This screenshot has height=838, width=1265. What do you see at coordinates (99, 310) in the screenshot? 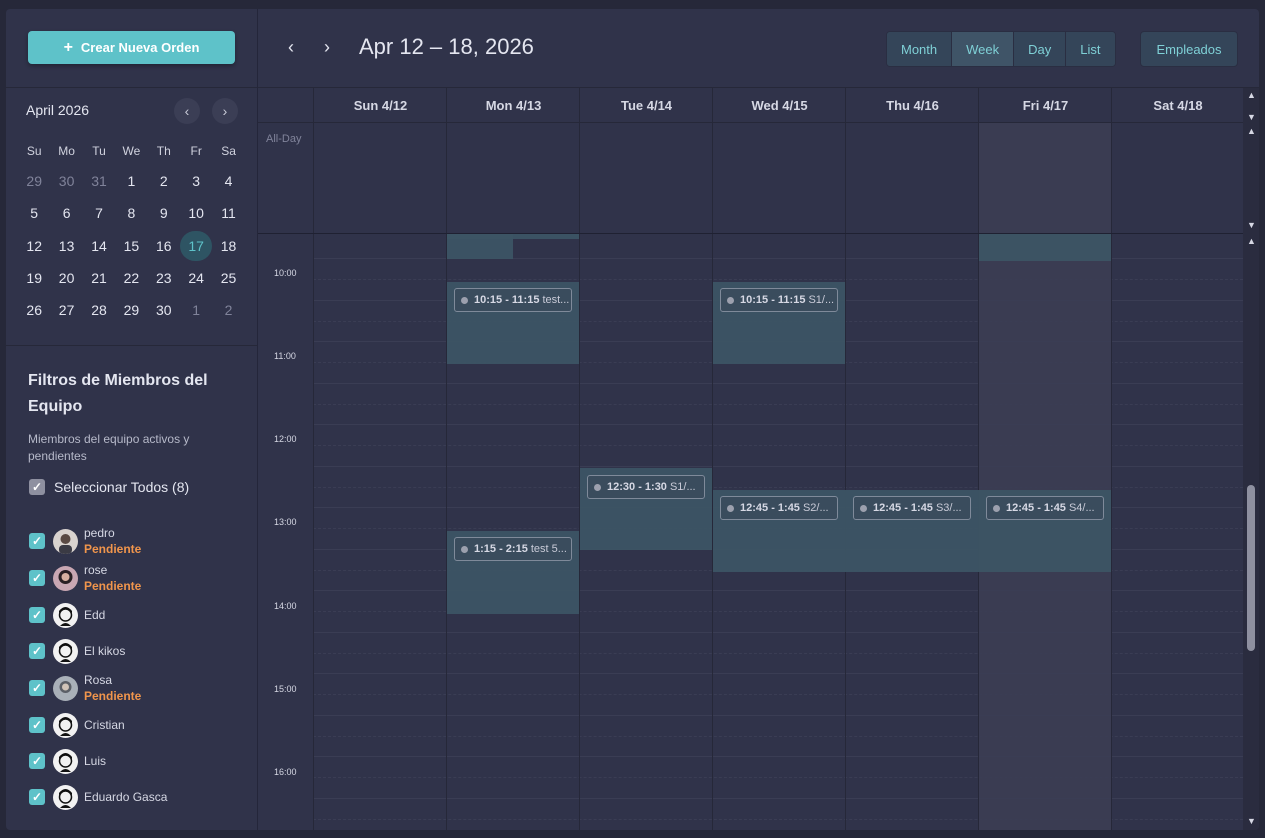
I see `mini-calendar-day: 28` at bounding box center [99, 310].